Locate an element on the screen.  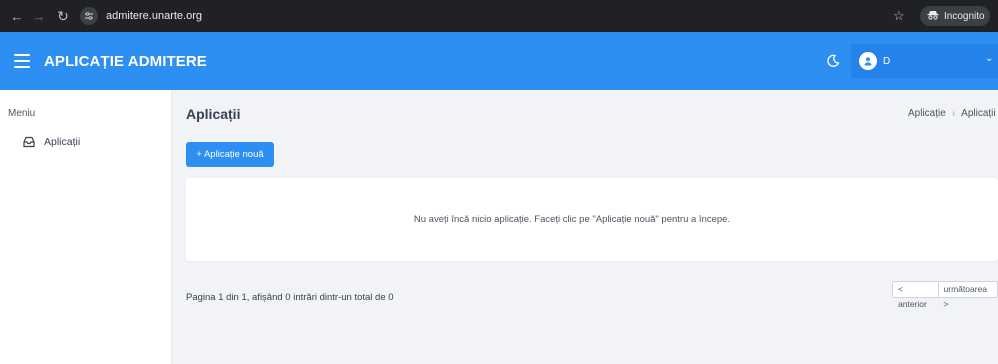
pager: < anterior următoarea > is located at coordinates (945, 295).